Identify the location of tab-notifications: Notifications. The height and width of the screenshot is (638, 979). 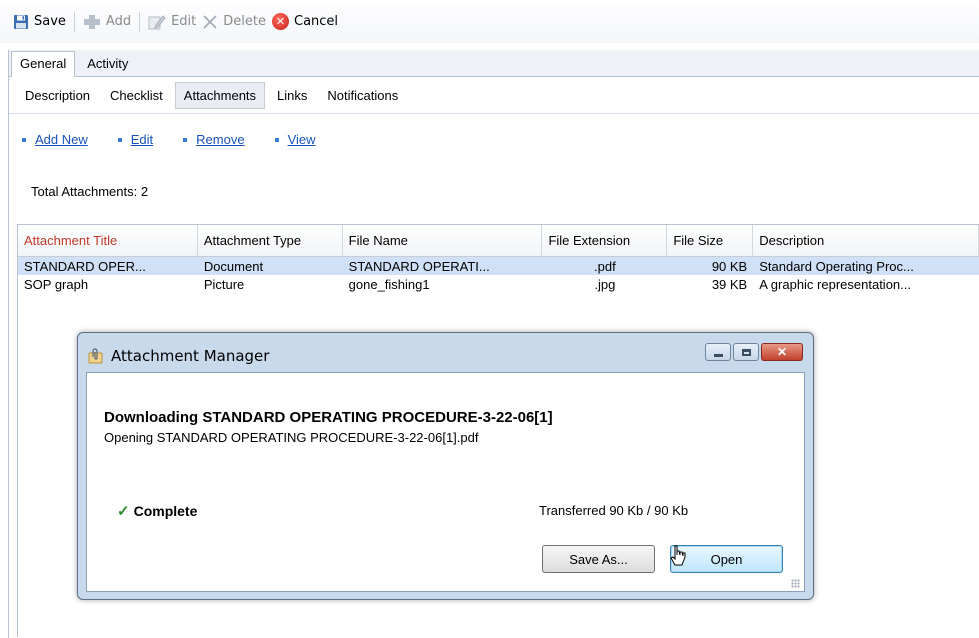
(362, 95).